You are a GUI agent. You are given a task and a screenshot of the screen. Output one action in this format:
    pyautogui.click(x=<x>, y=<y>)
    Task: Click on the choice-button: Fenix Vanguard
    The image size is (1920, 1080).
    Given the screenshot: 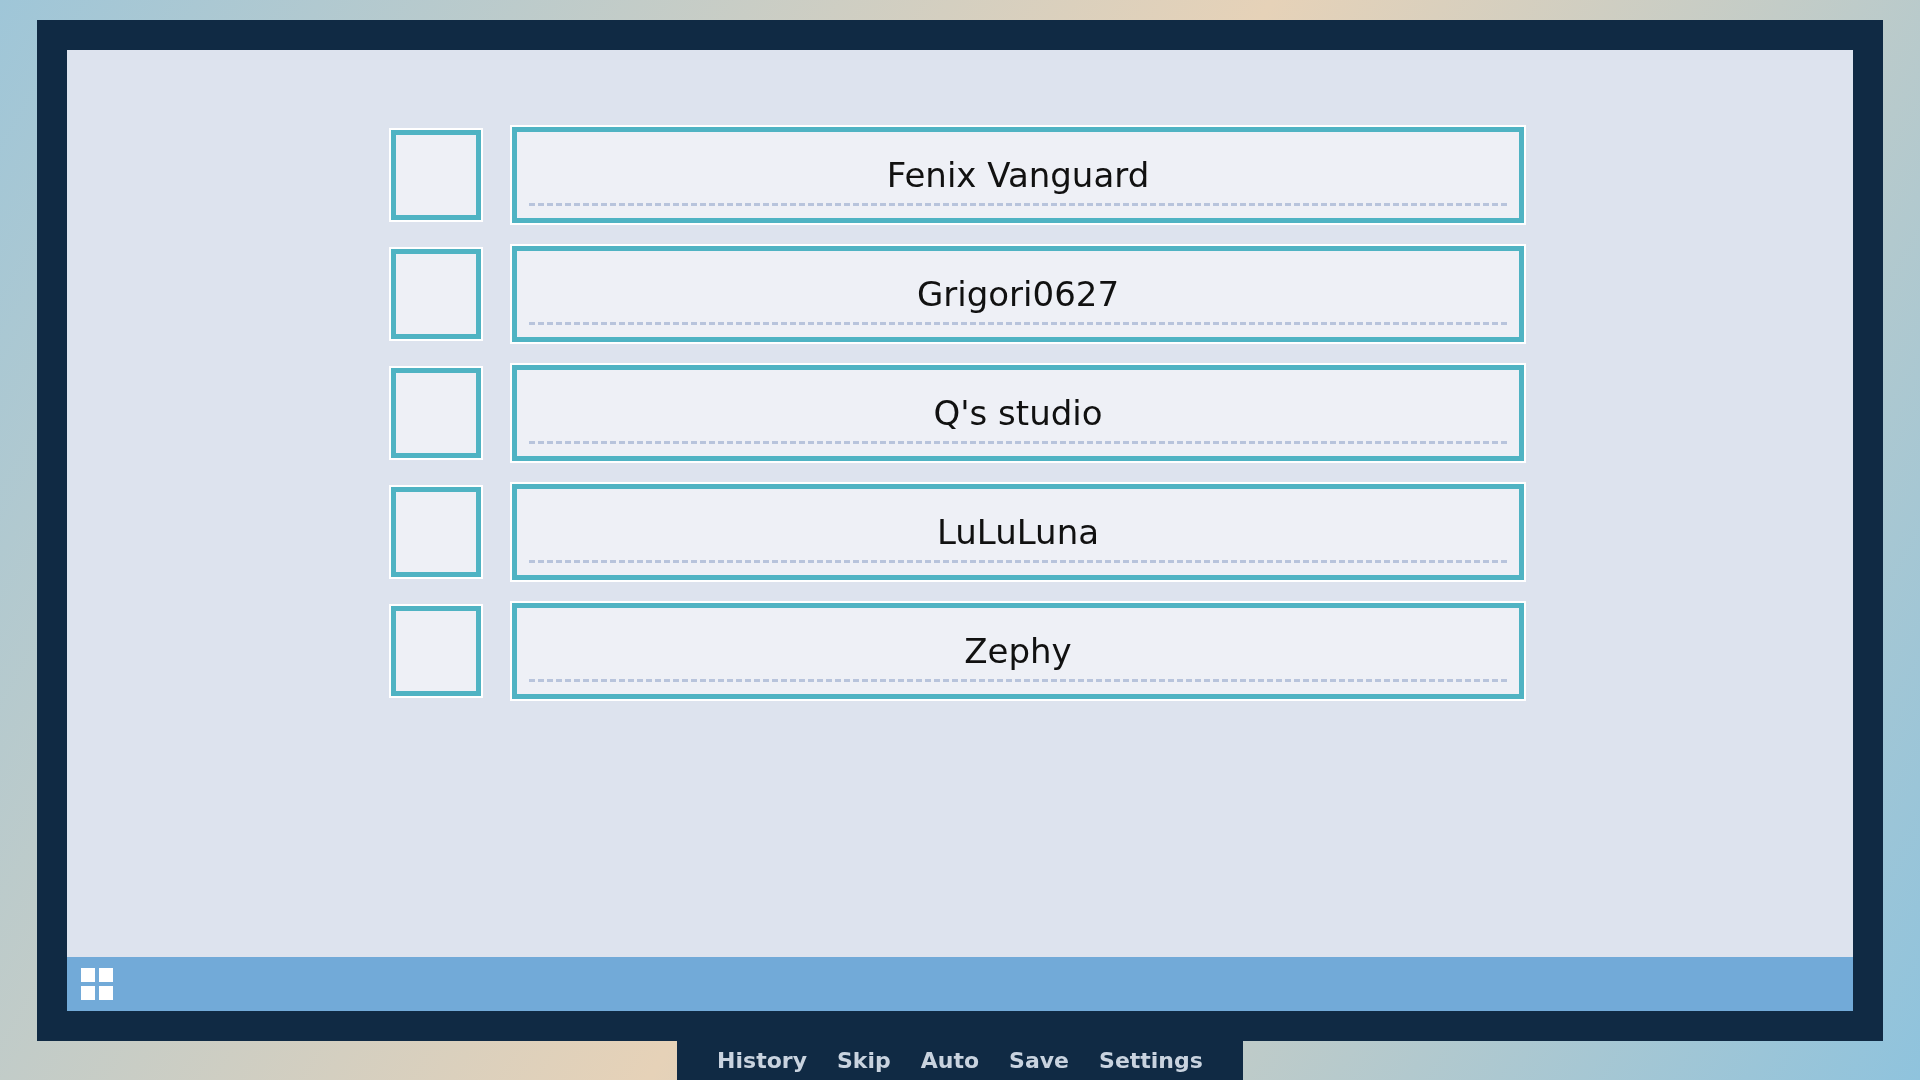 What is the action you would take?
    pyautogui.click(x=1018, y=175)
    